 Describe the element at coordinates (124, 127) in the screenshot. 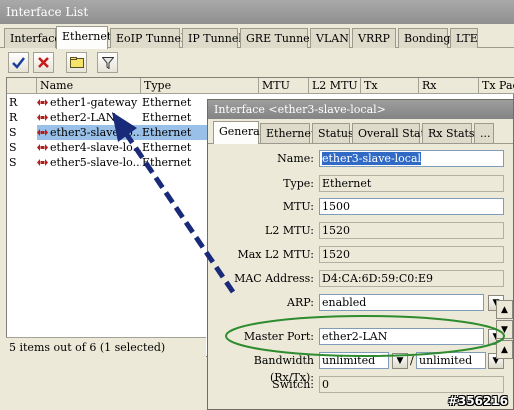

I see `annotation-arrowhead` at that location.